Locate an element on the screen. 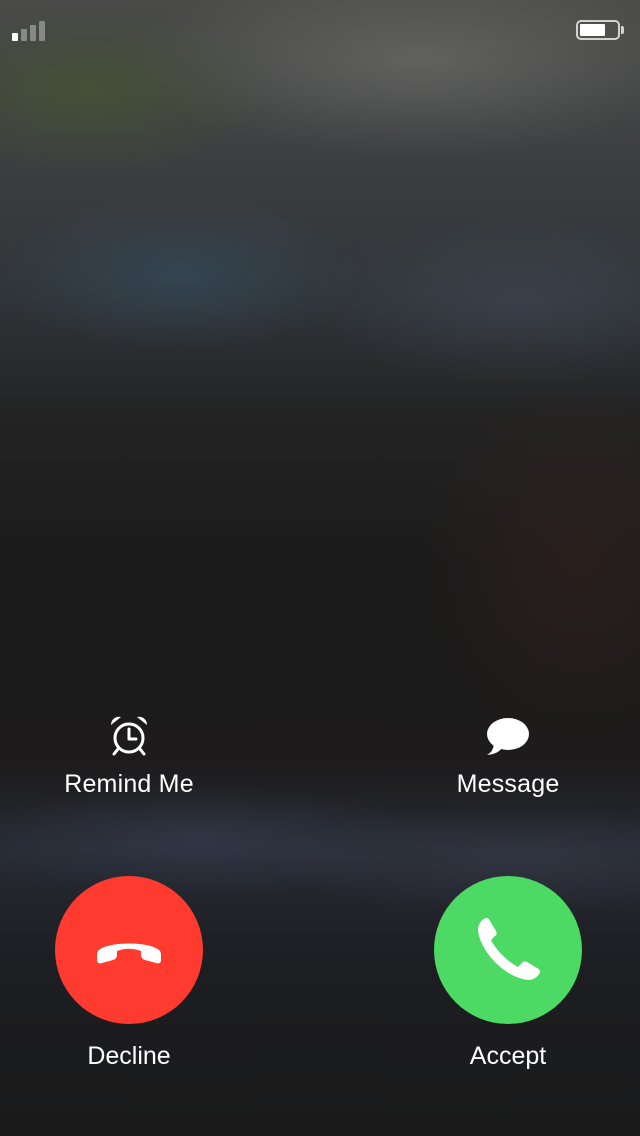  accept-control: Accept is located at coordinates (508, 976).